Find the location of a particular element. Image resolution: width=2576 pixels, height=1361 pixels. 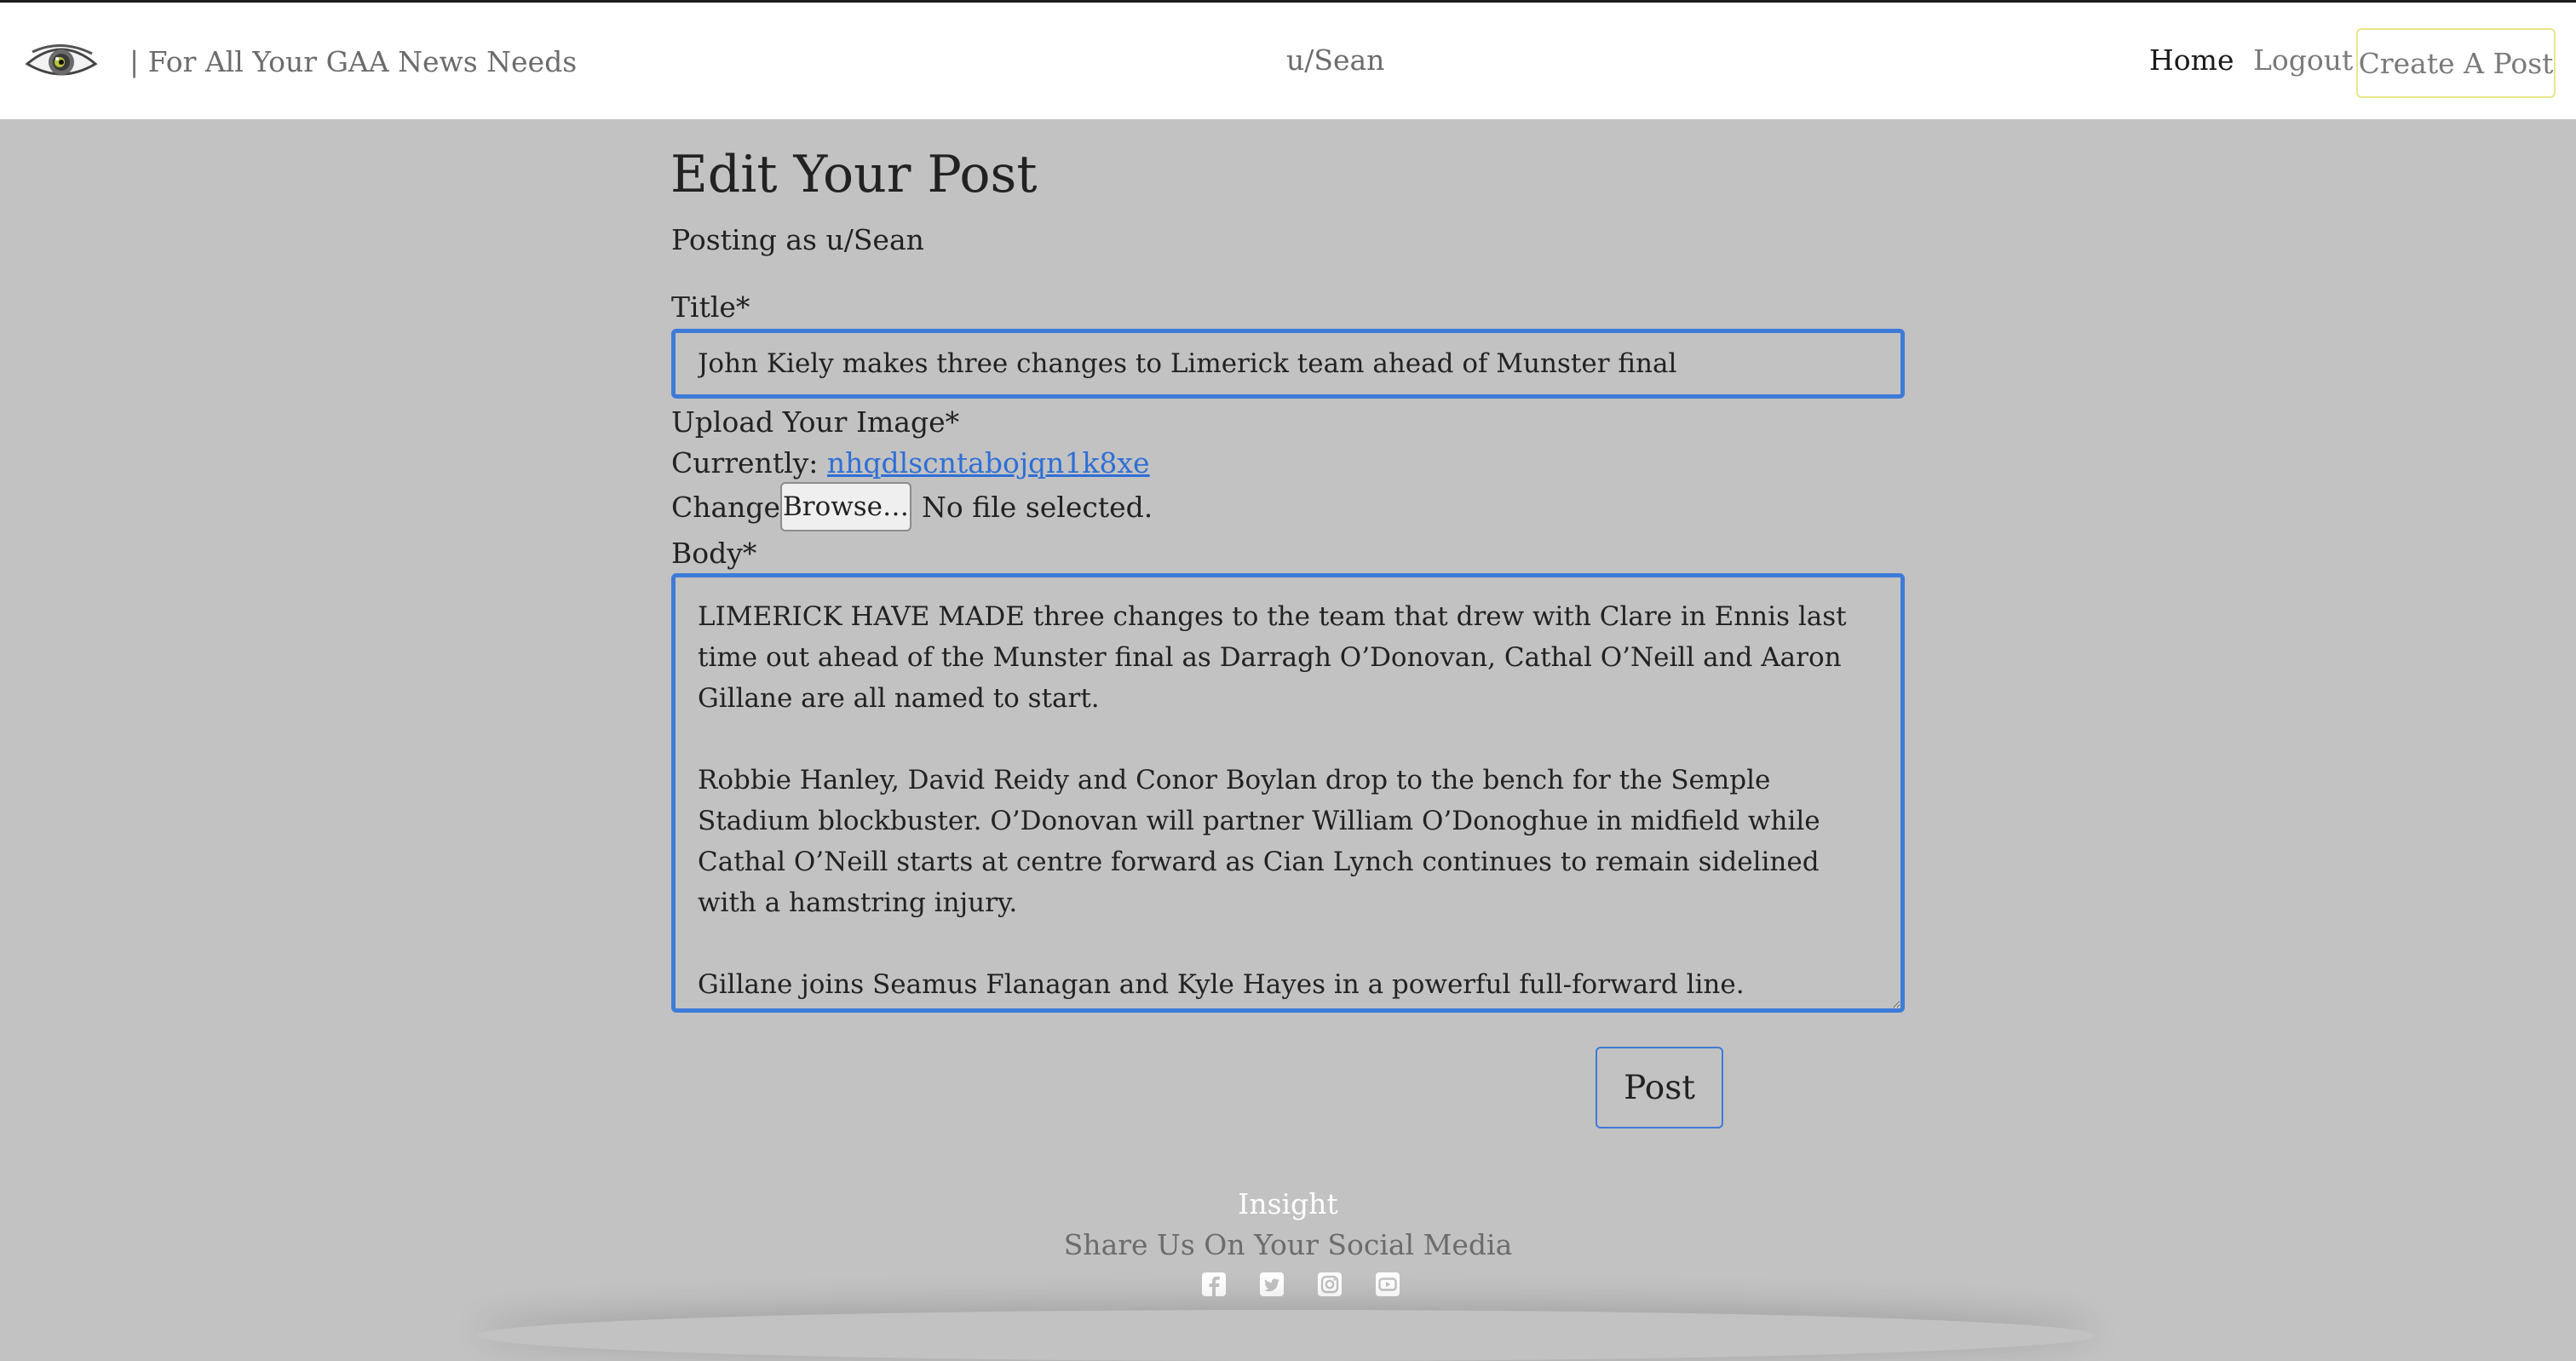

body-label: Body* is located at coordinates (714, 553).